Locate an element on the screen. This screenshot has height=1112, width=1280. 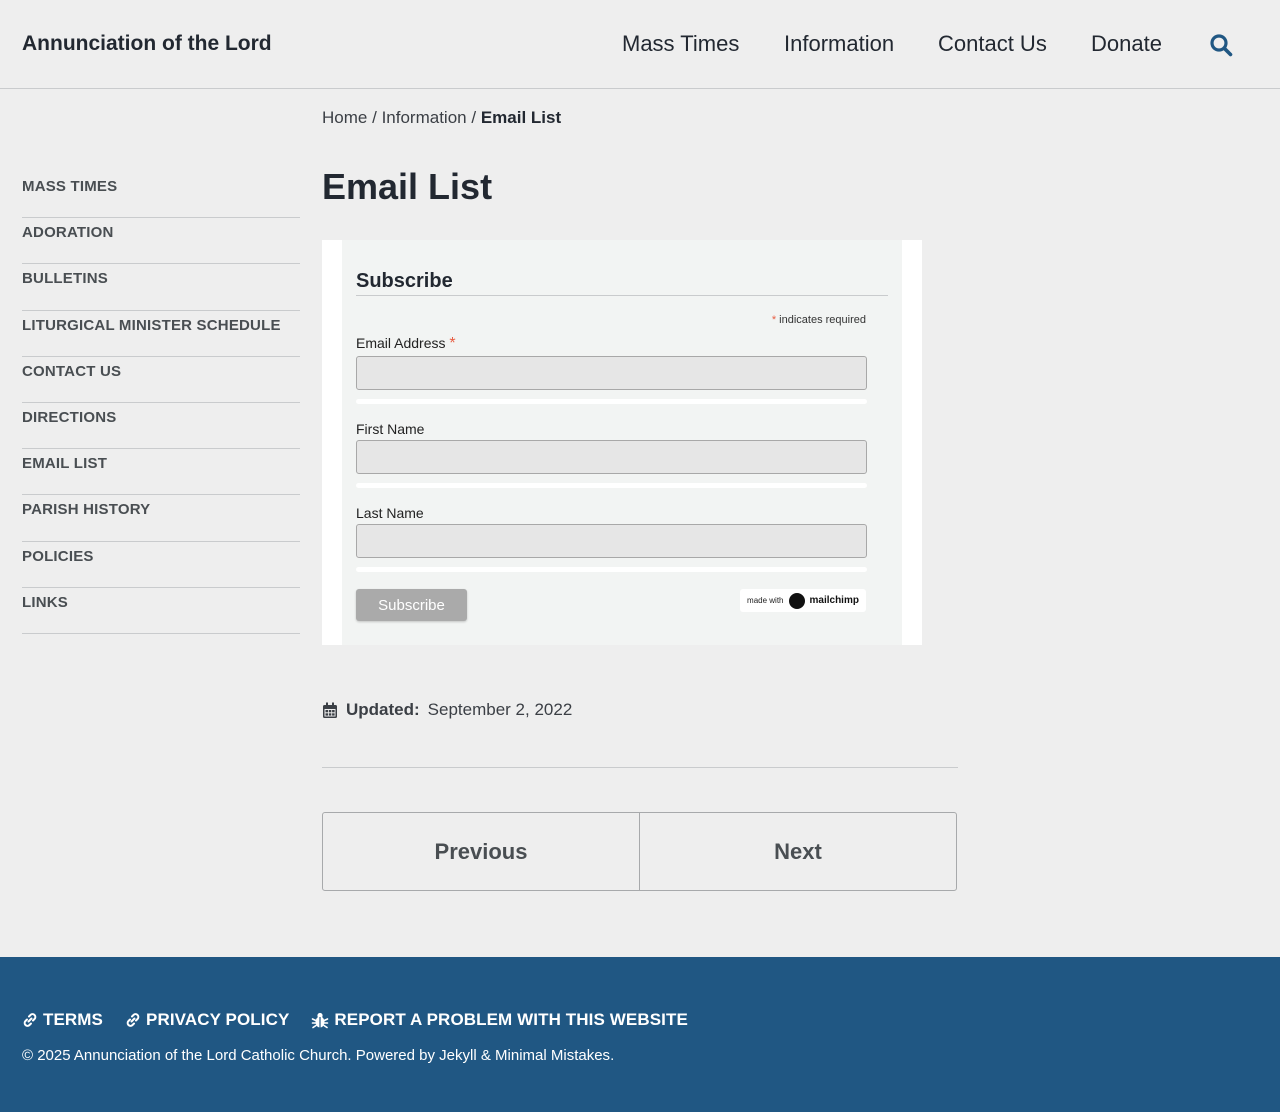
badge-brand: mailchimp is located at coordinates (834, 600).